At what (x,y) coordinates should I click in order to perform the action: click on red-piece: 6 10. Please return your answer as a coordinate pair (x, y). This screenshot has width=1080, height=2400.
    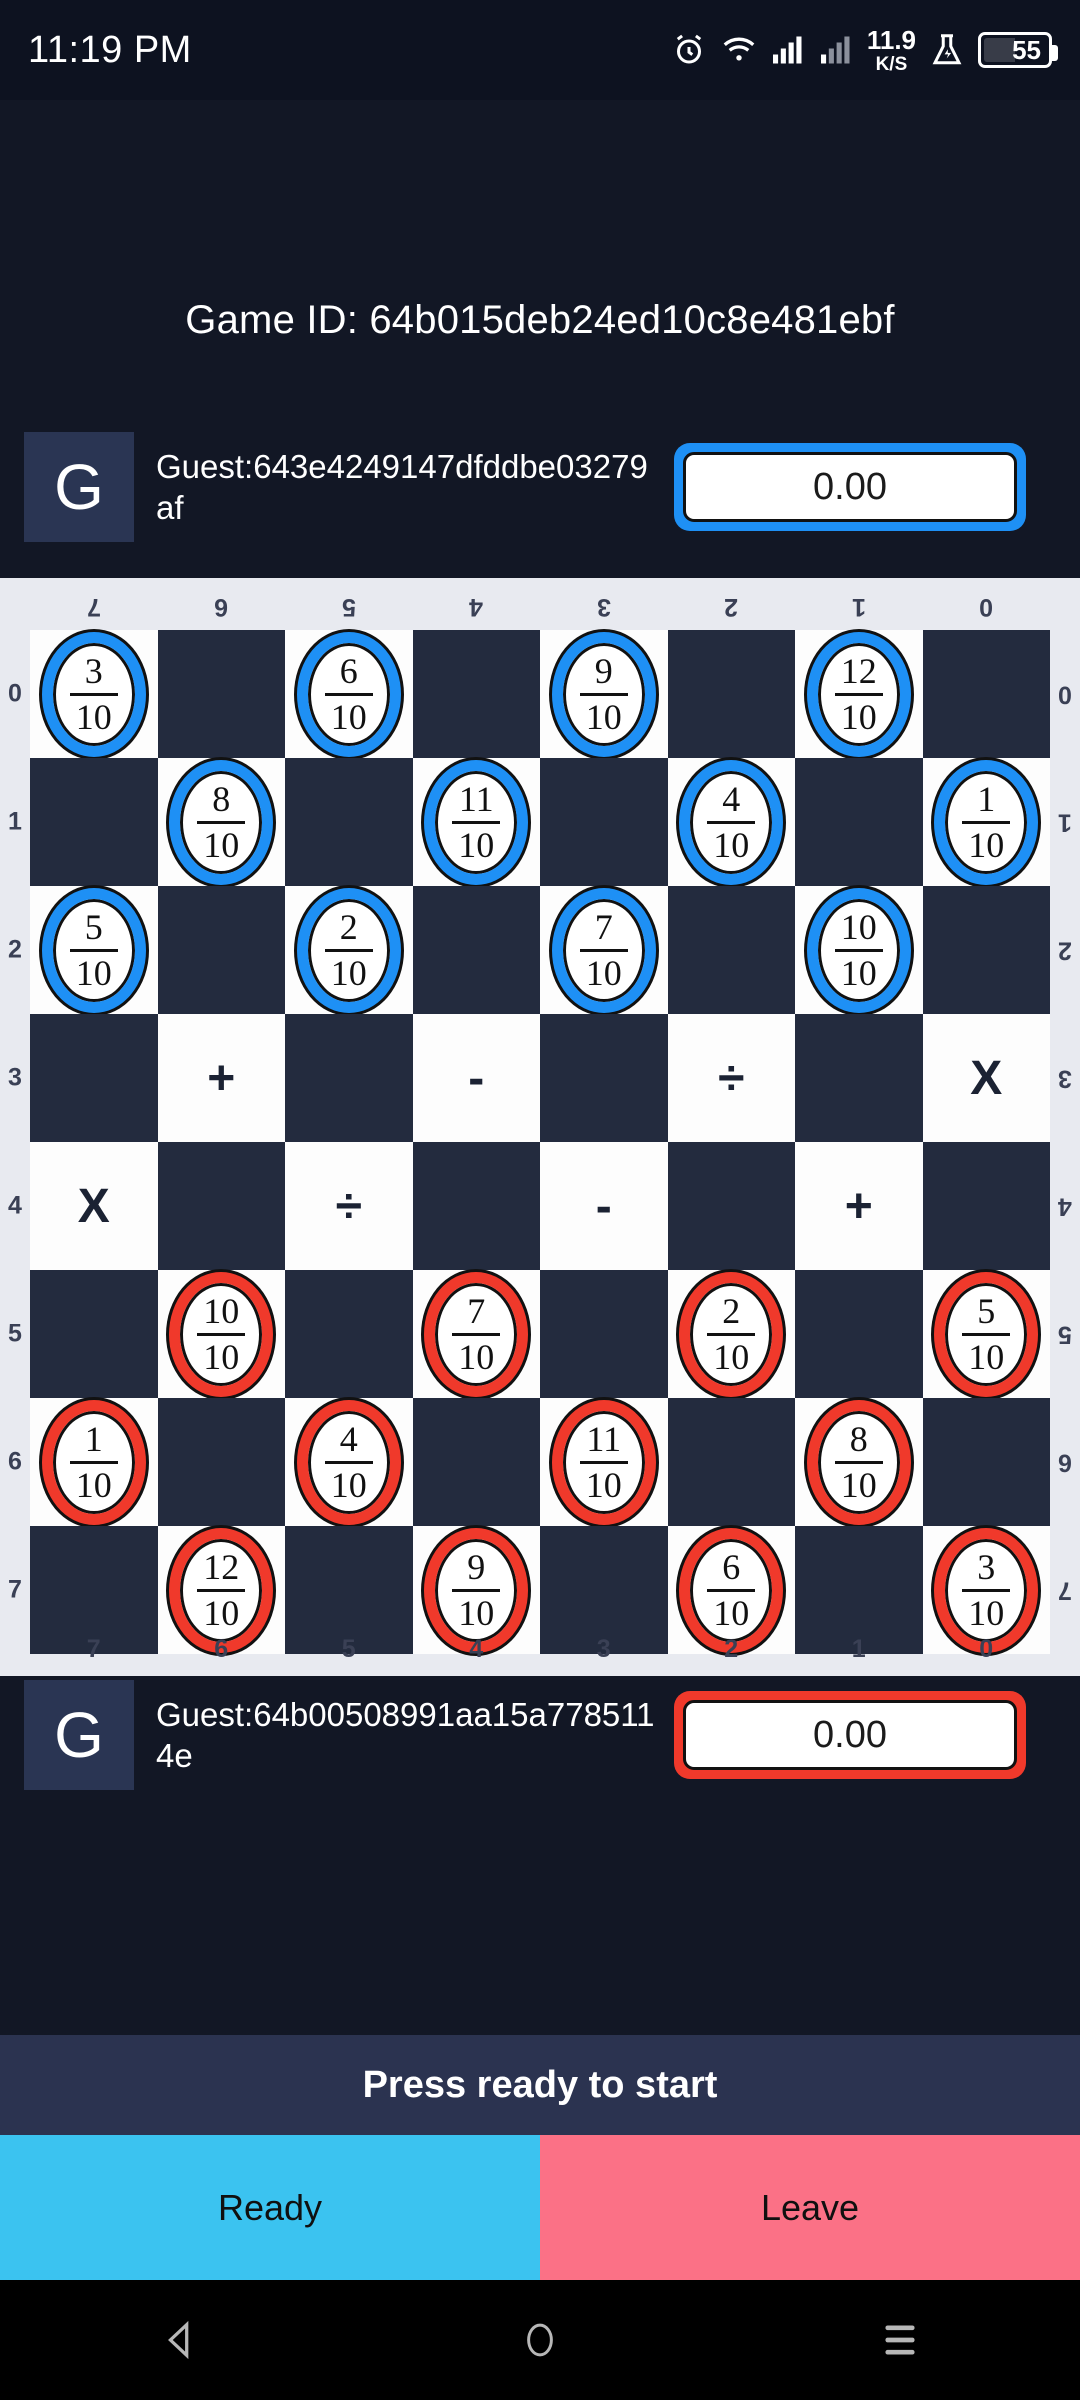
    Looking at the image, I should click on (731, 1590).